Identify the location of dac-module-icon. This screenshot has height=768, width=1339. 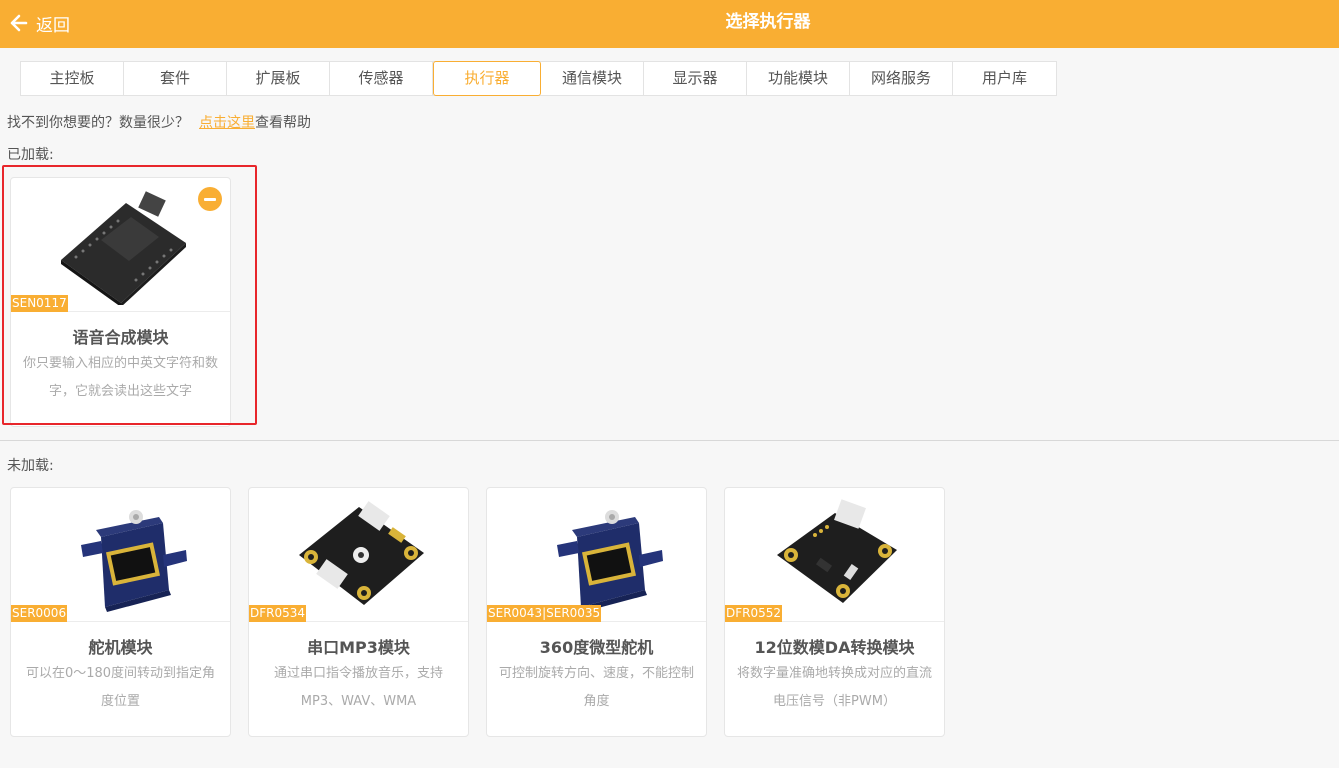
(836, 550).